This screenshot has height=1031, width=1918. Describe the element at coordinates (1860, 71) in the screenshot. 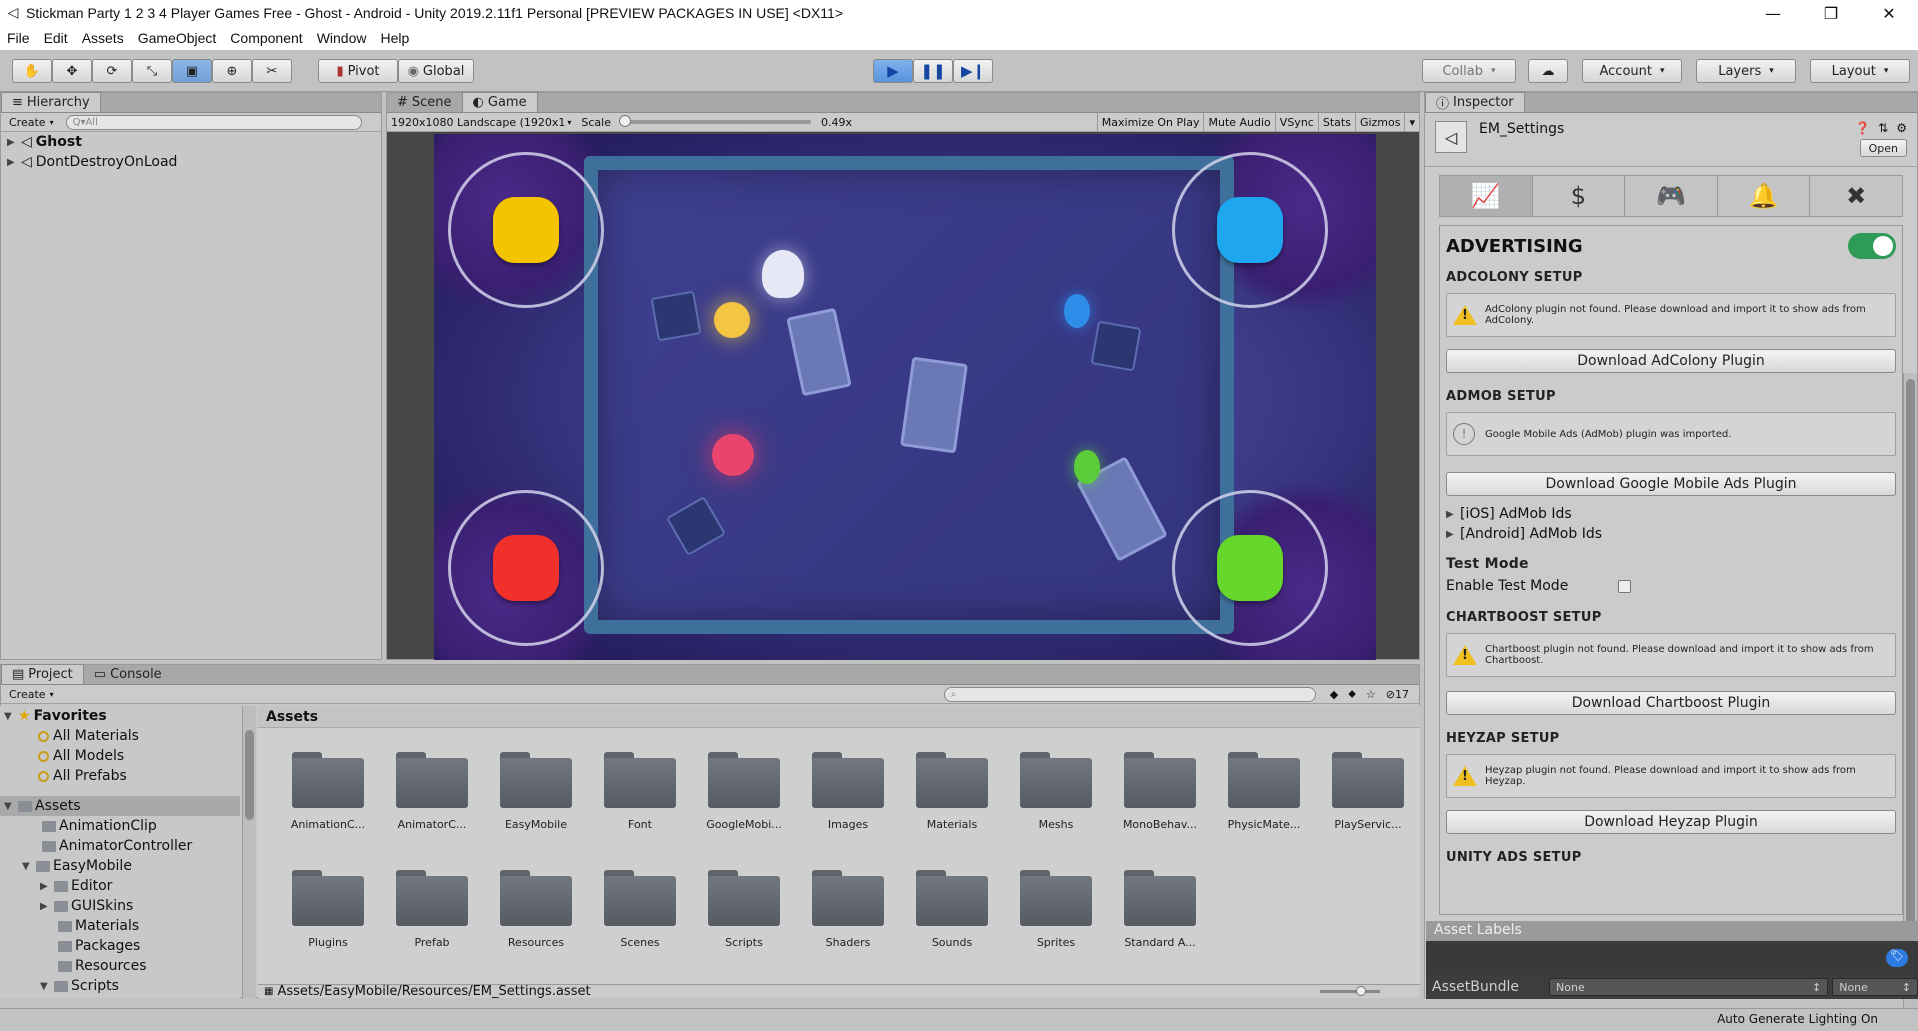

I see `layout-dropdown: Layout` at that location.